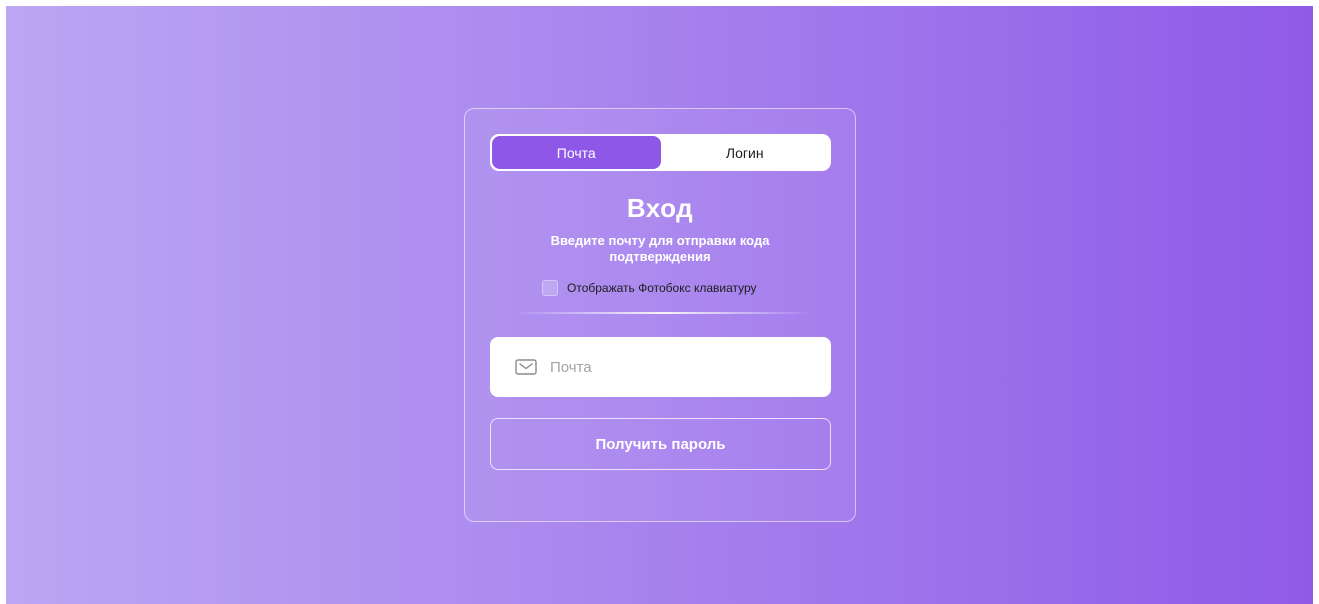 The height and width of the screenshot is (604, 1319). What do you see at coordinates (576, 152) in the screenshot?
I see `tab-email: Почта` at bounding box center [576, 152].